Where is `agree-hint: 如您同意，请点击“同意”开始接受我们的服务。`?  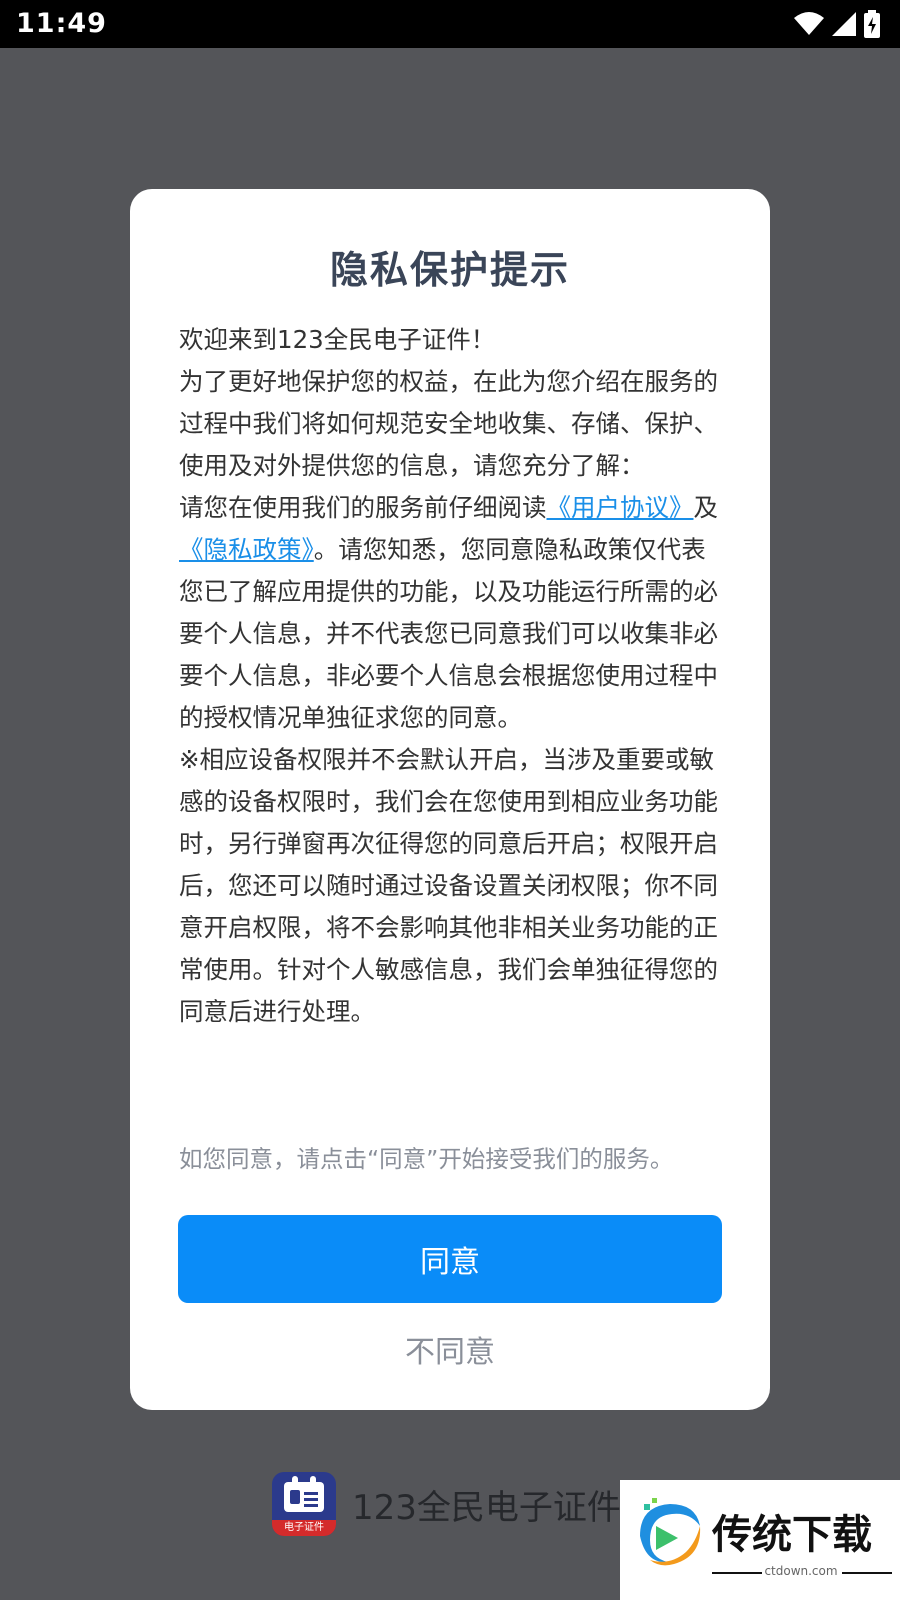 agree-hint: 如您同意，请点击“同意”开始接受我们的服务。 is located at coordinates (426, 1159).